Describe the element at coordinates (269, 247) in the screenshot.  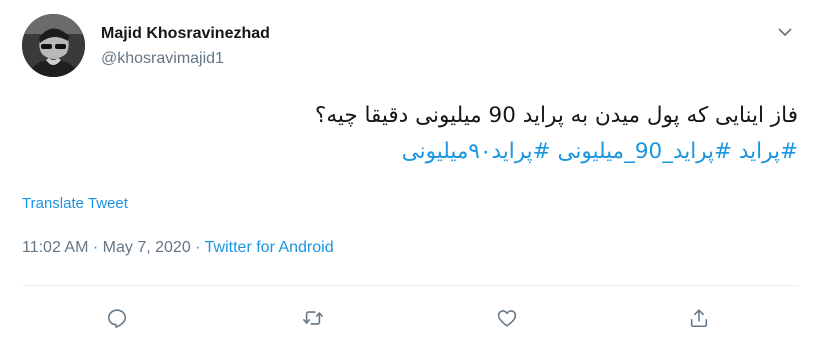
I see `tweet-source-link: Twitter for Android` at that location.